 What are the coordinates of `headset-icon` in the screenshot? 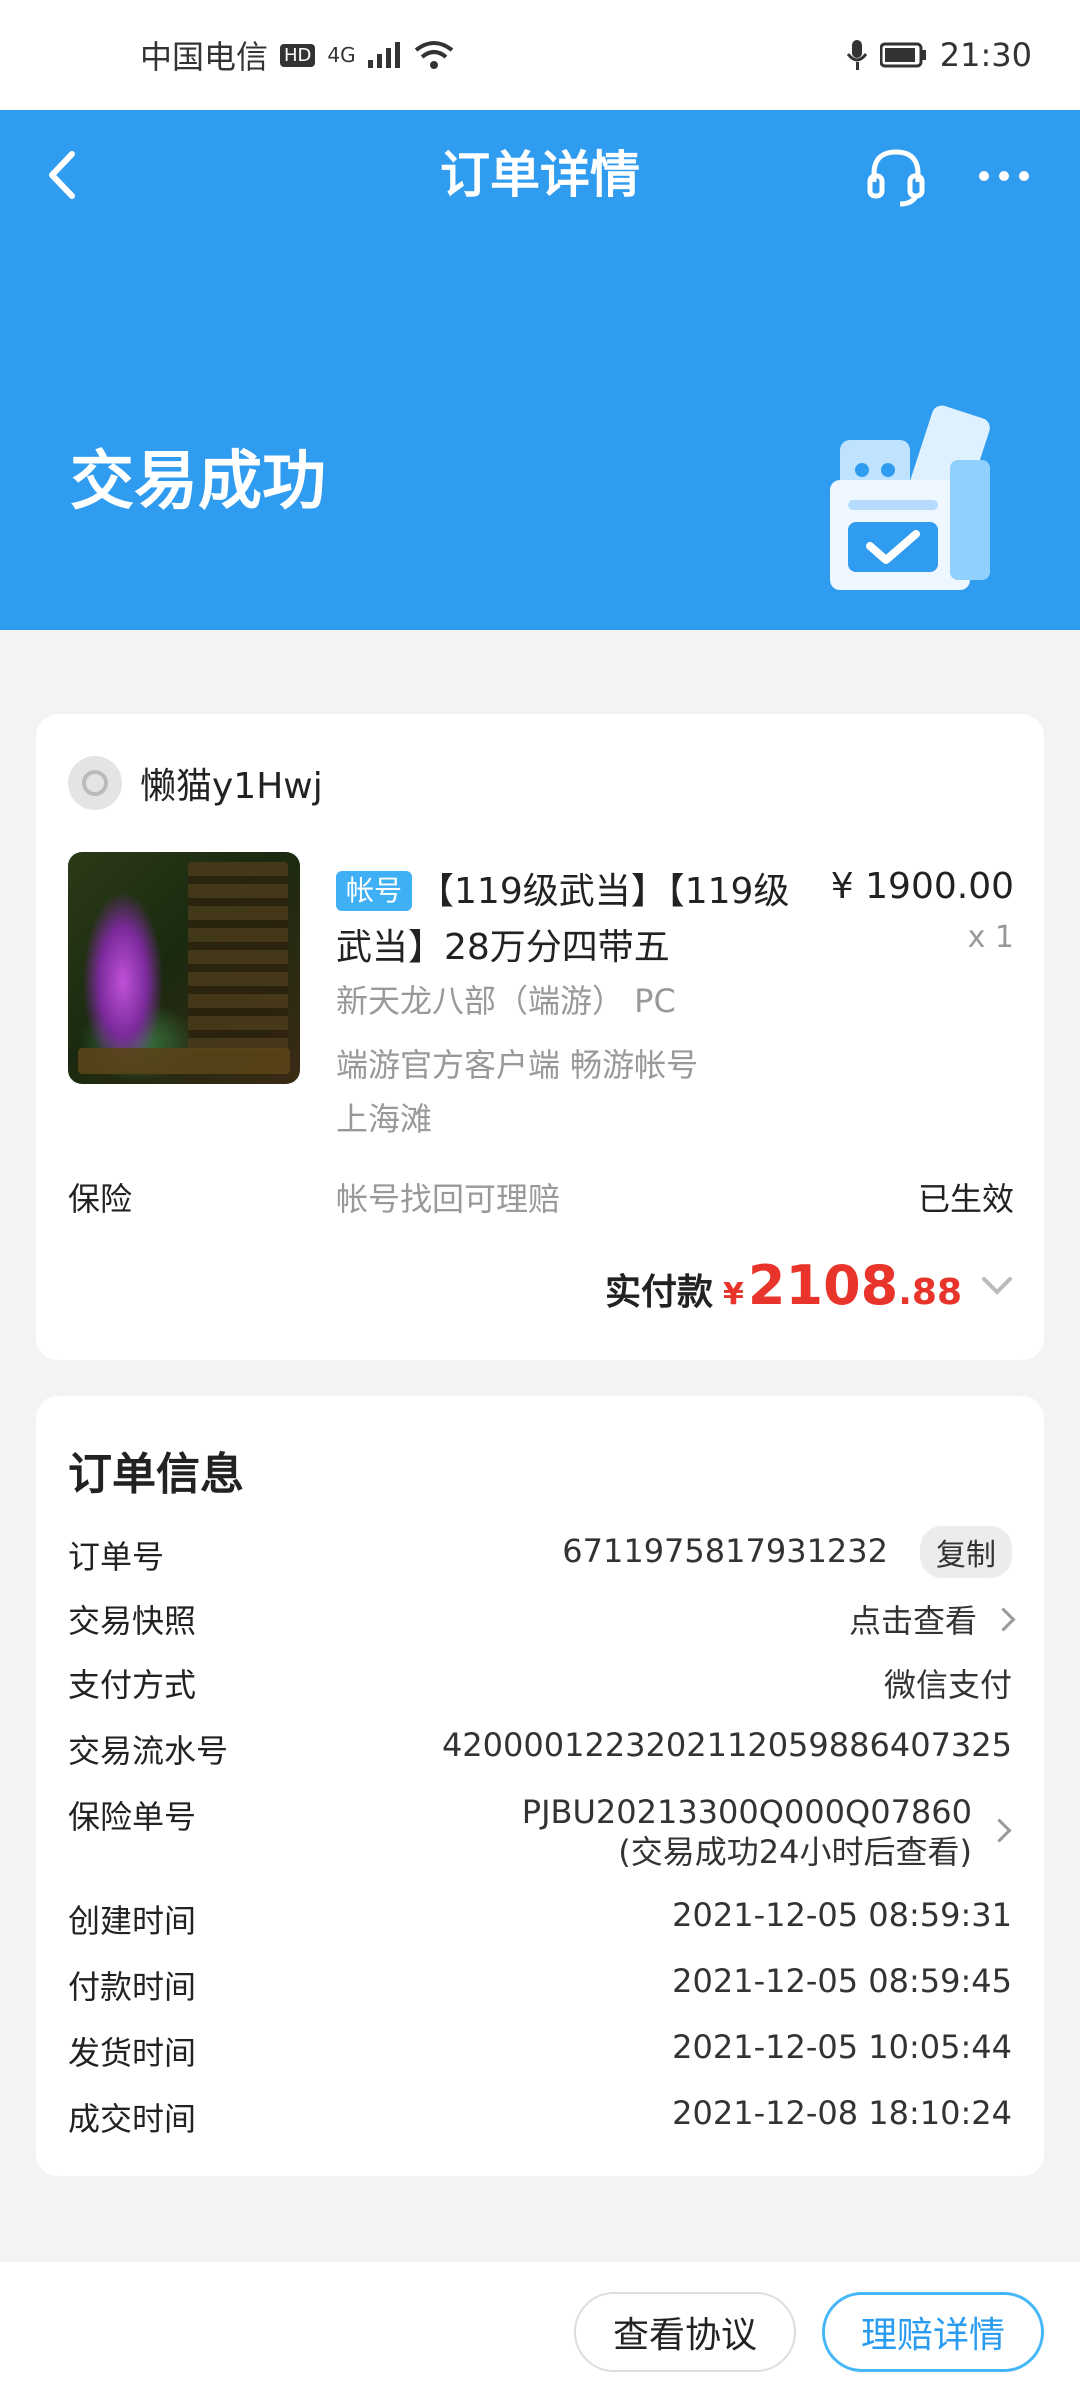 It's located at (896, 176).